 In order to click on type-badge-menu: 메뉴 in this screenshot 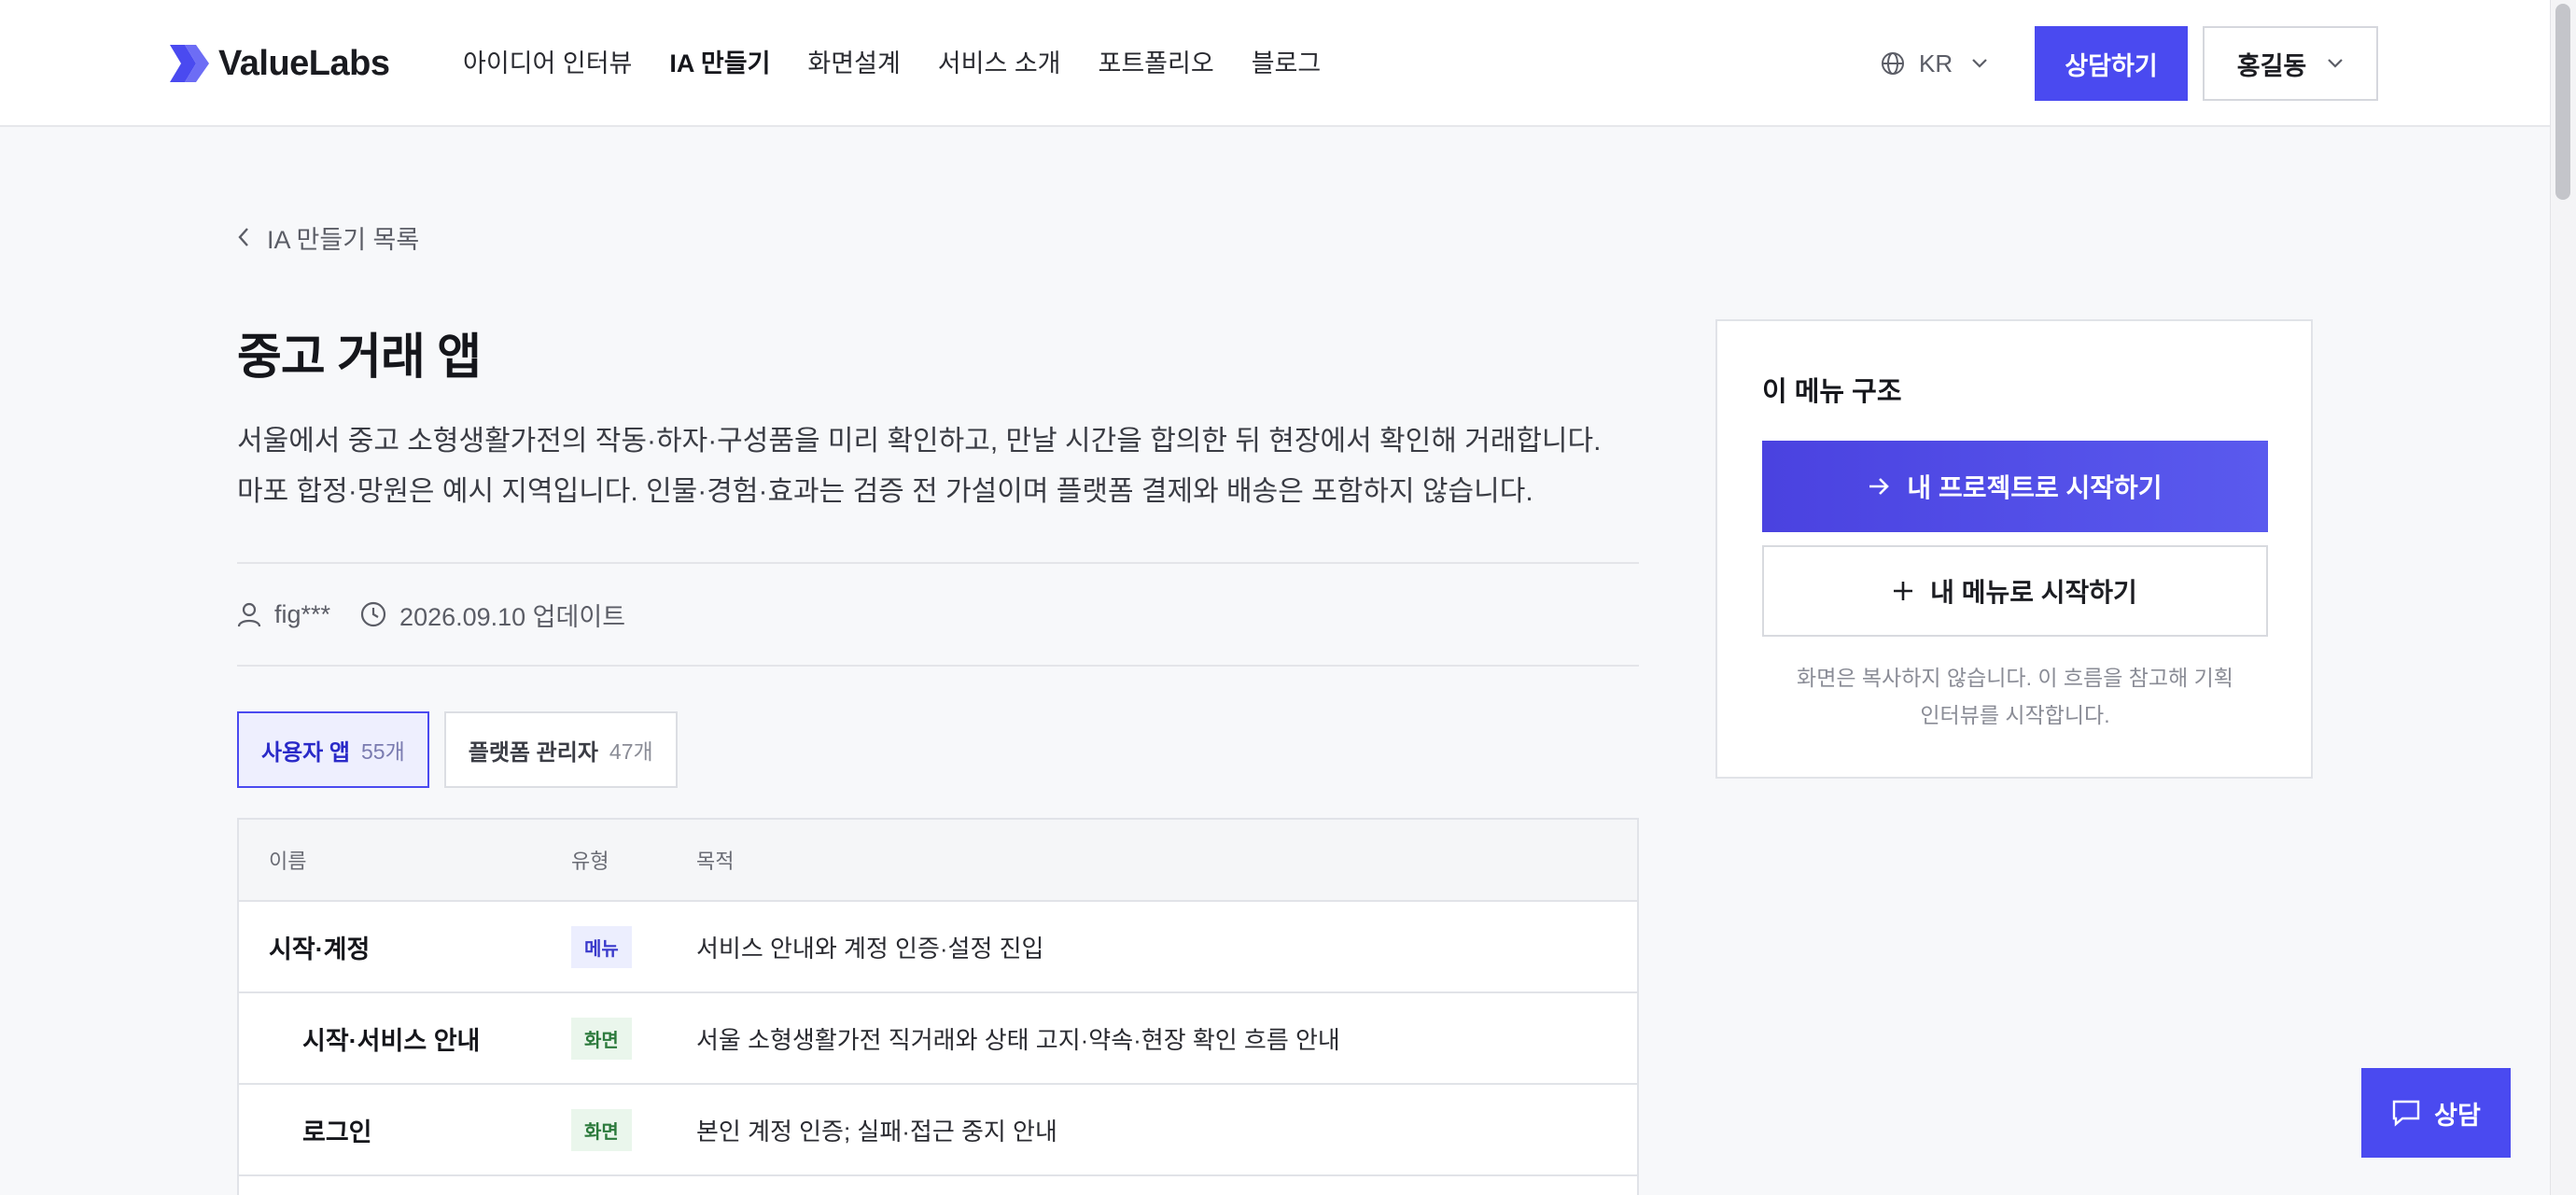, I will do `click(601, 946)`.